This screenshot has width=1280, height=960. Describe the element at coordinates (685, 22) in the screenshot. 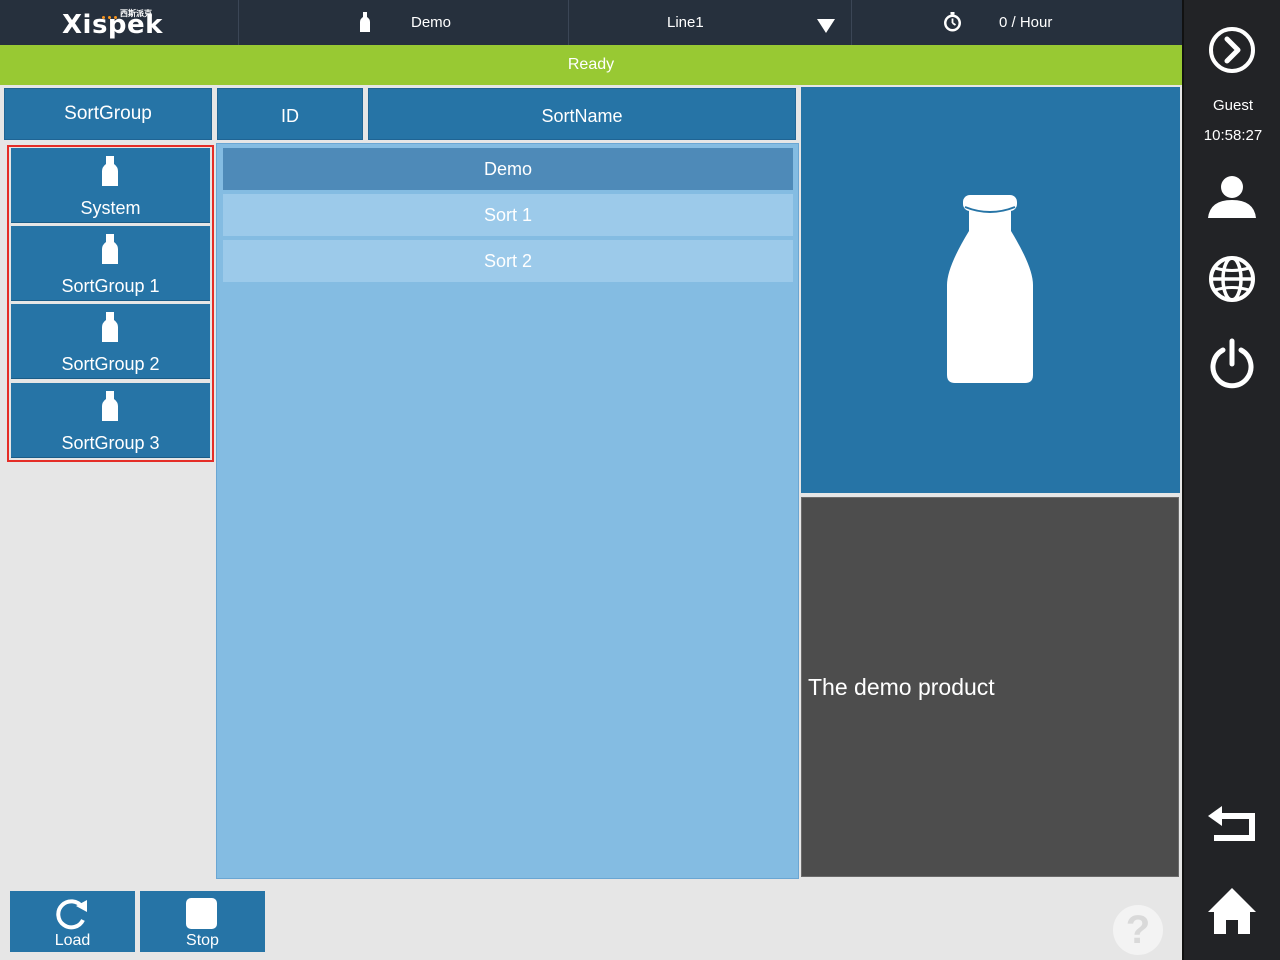

I see `line-name: Line1` at that location.